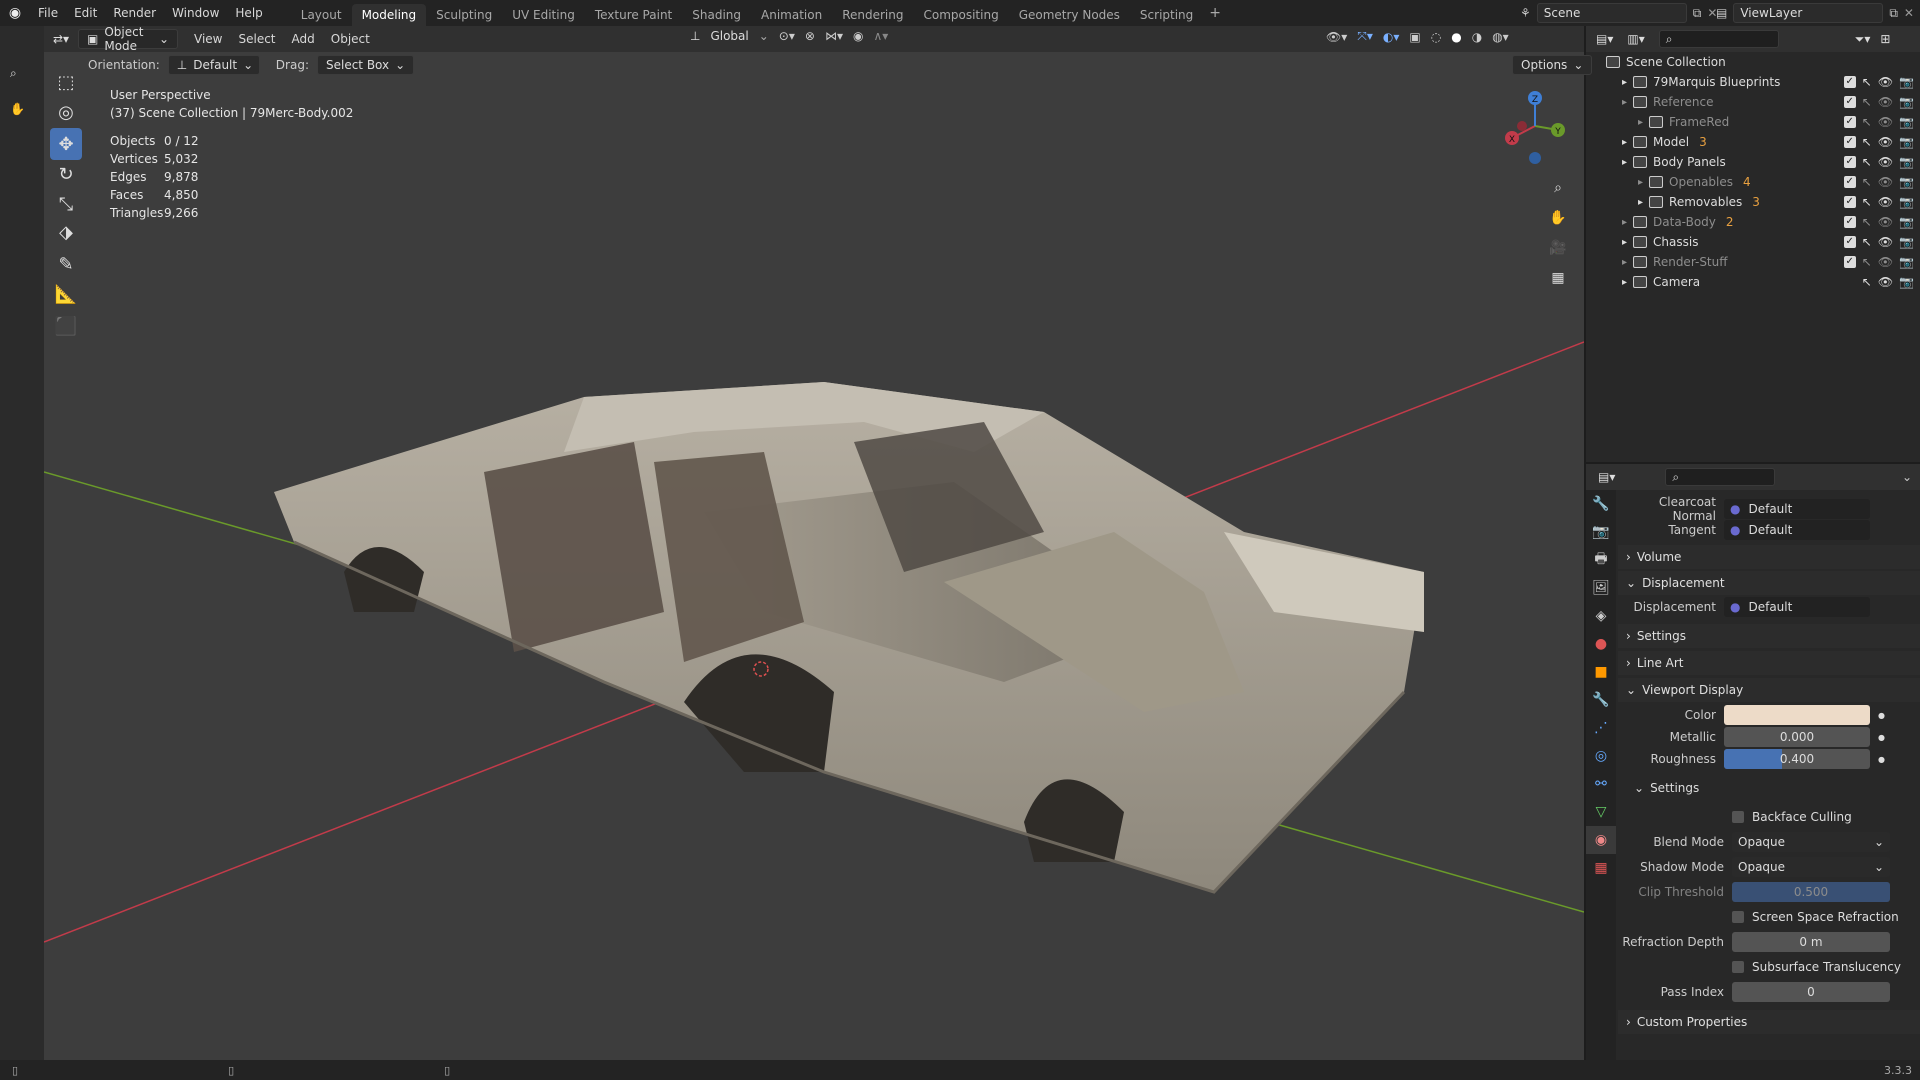 Image resolution: width=1920 pixels, height=1080 pixels. What do you see at coordinates (1601, 728) in the screenshot?
I see `tab-particles: ⋰` at bounding box center [1601, 728].